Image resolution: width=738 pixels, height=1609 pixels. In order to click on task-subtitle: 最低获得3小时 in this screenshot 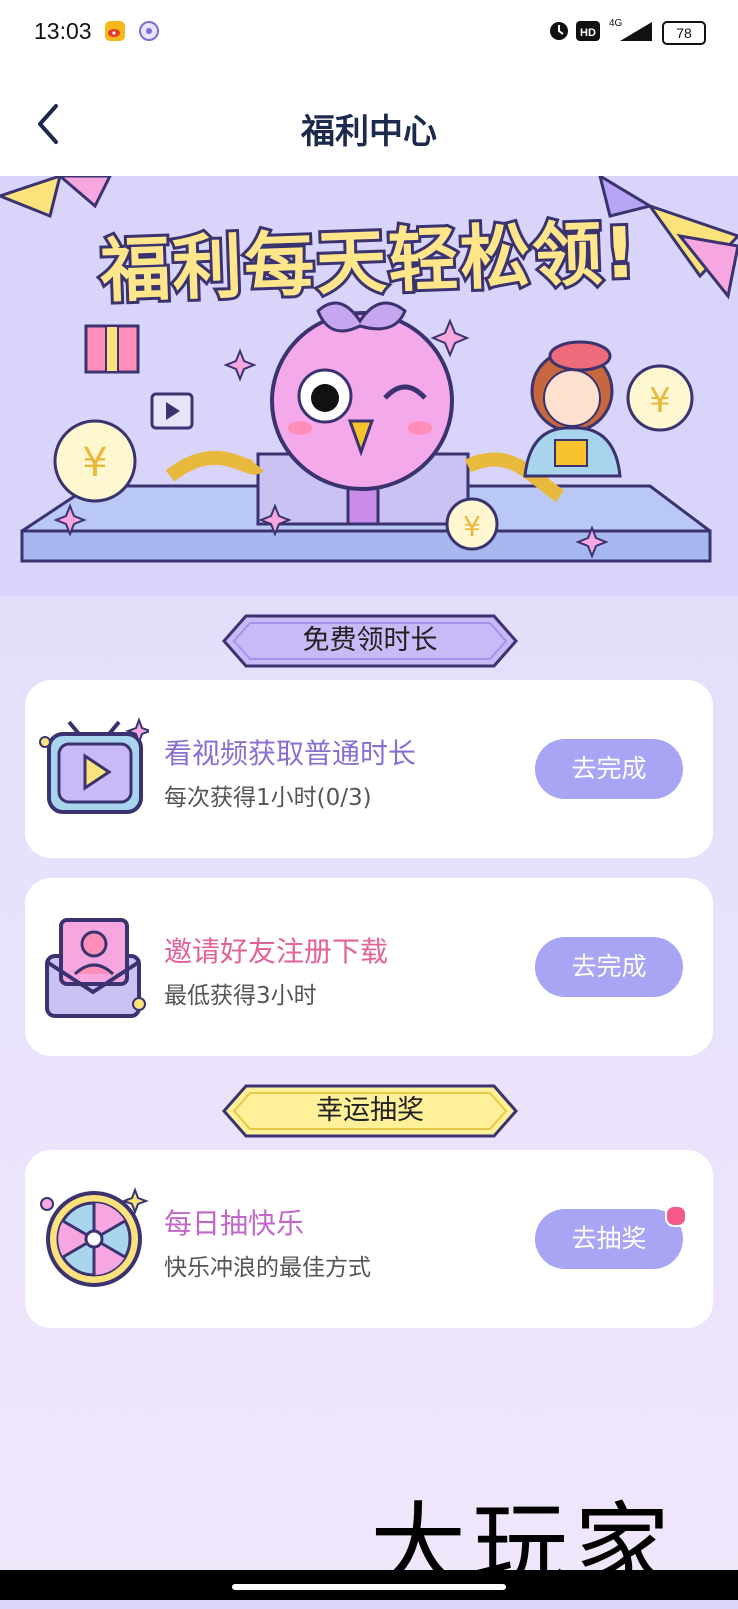, I will do `click(240, 996)`.